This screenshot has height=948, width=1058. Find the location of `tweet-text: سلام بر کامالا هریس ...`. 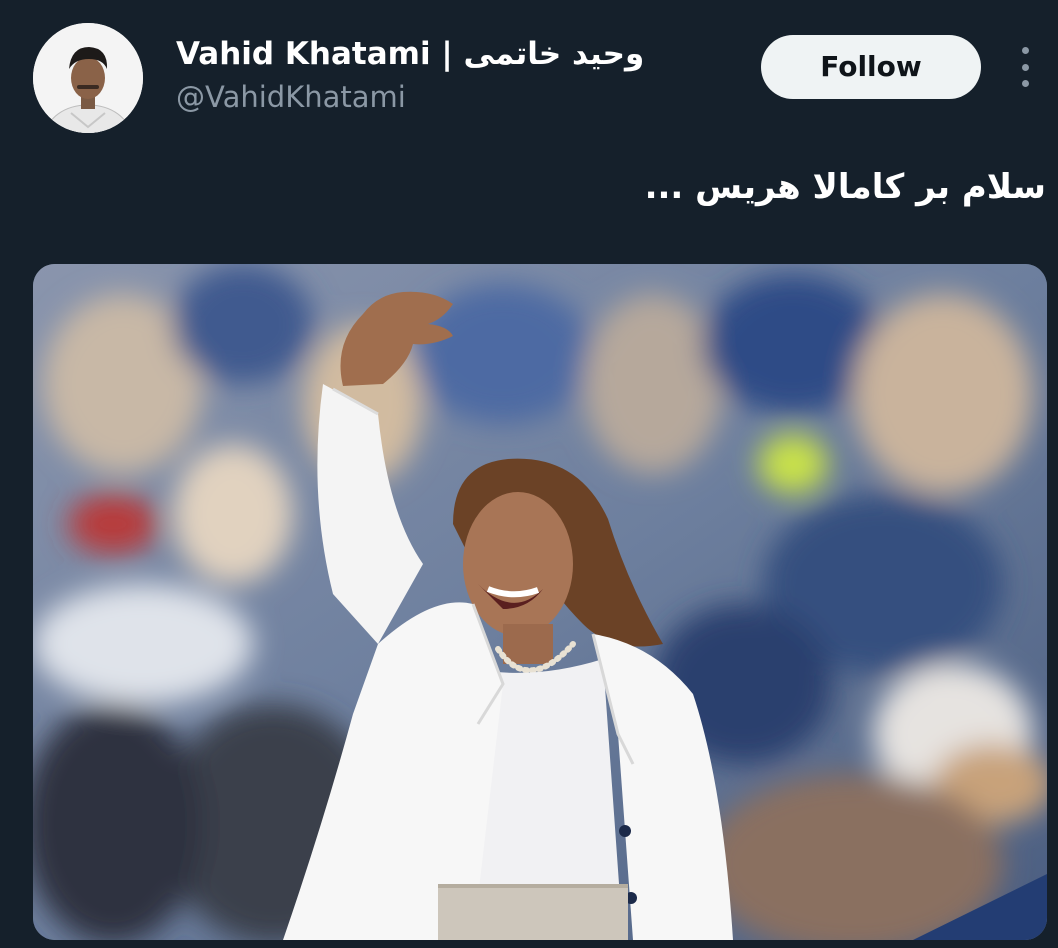

tweet-text: سلام بر کامالا هریس ... is located at coordinates (845, 187).